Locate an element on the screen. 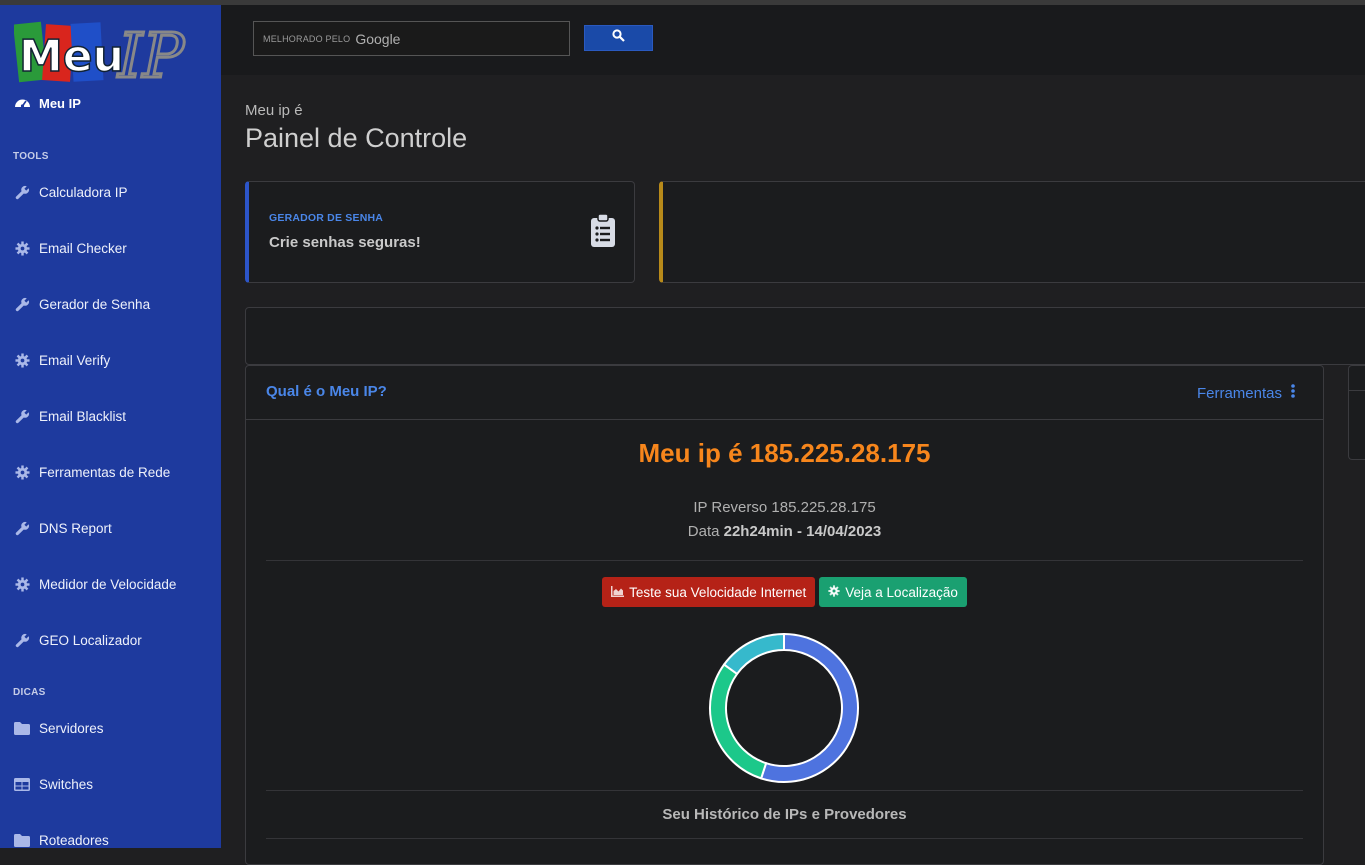 The image size is (1365, 865). password-generator-card: GERADOR DE SENHA Crie senhas seguras! is located at coordinates (440, 232).